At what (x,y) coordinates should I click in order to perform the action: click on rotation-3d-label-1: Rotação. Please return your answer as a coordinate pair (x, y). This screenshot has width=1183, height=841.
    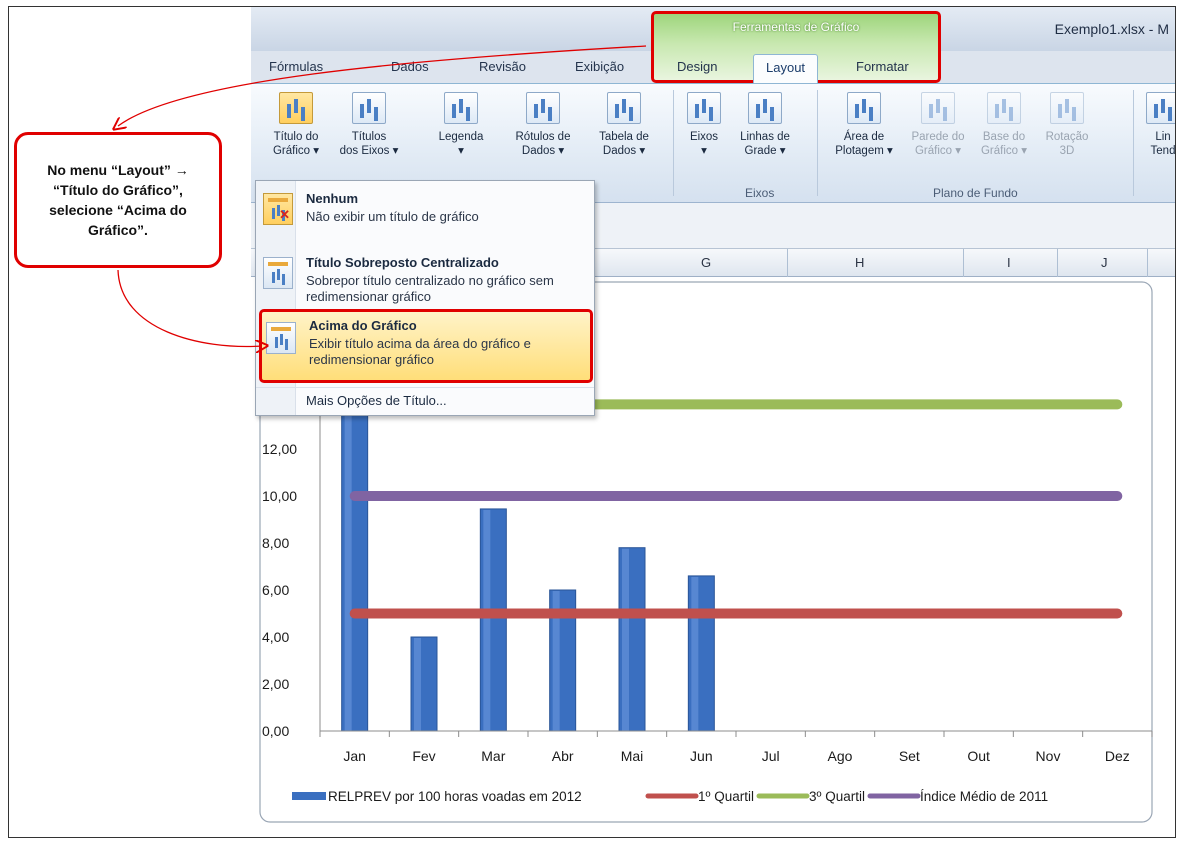
    Looking at the image, I should click on (1067, 137).